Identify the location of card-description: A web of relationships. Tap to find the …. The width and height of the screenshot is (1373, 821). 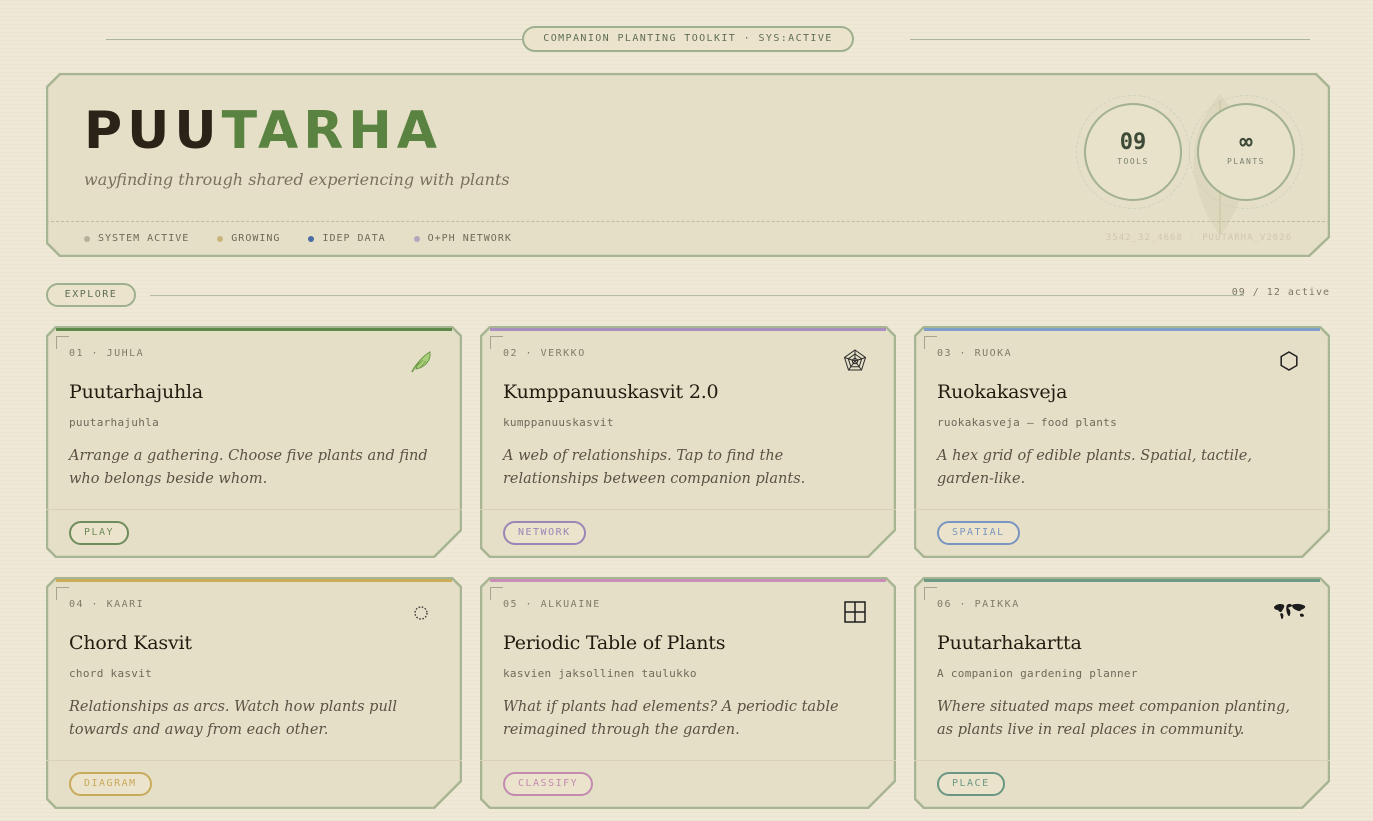
(654, 467).